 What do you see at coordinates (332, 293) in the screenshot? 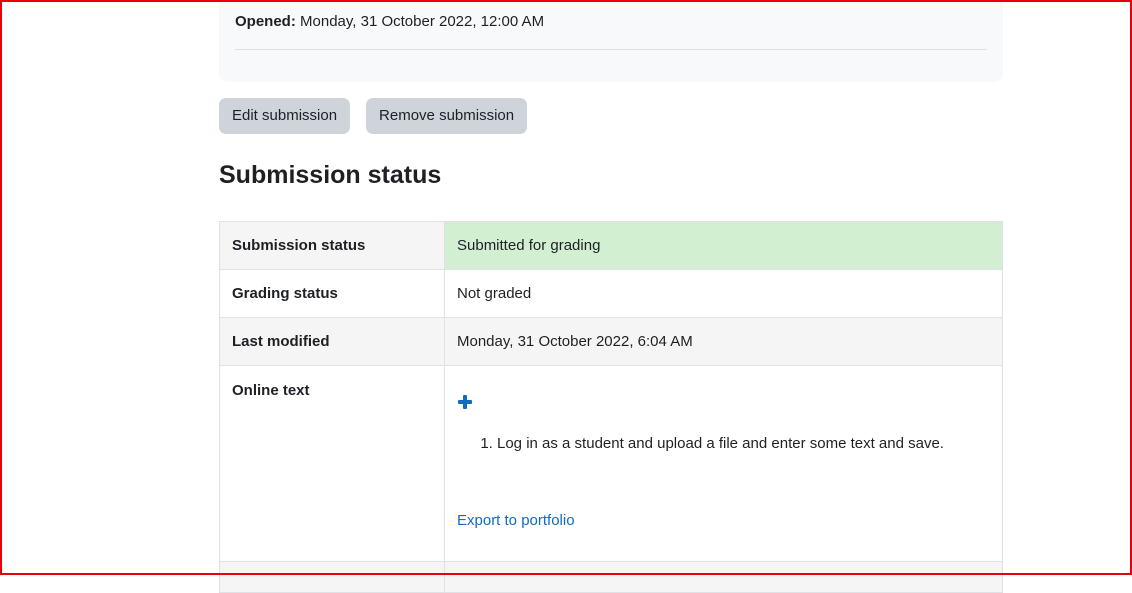
I see `grading-status-label: Grading status` at bounding box center [332, 293].